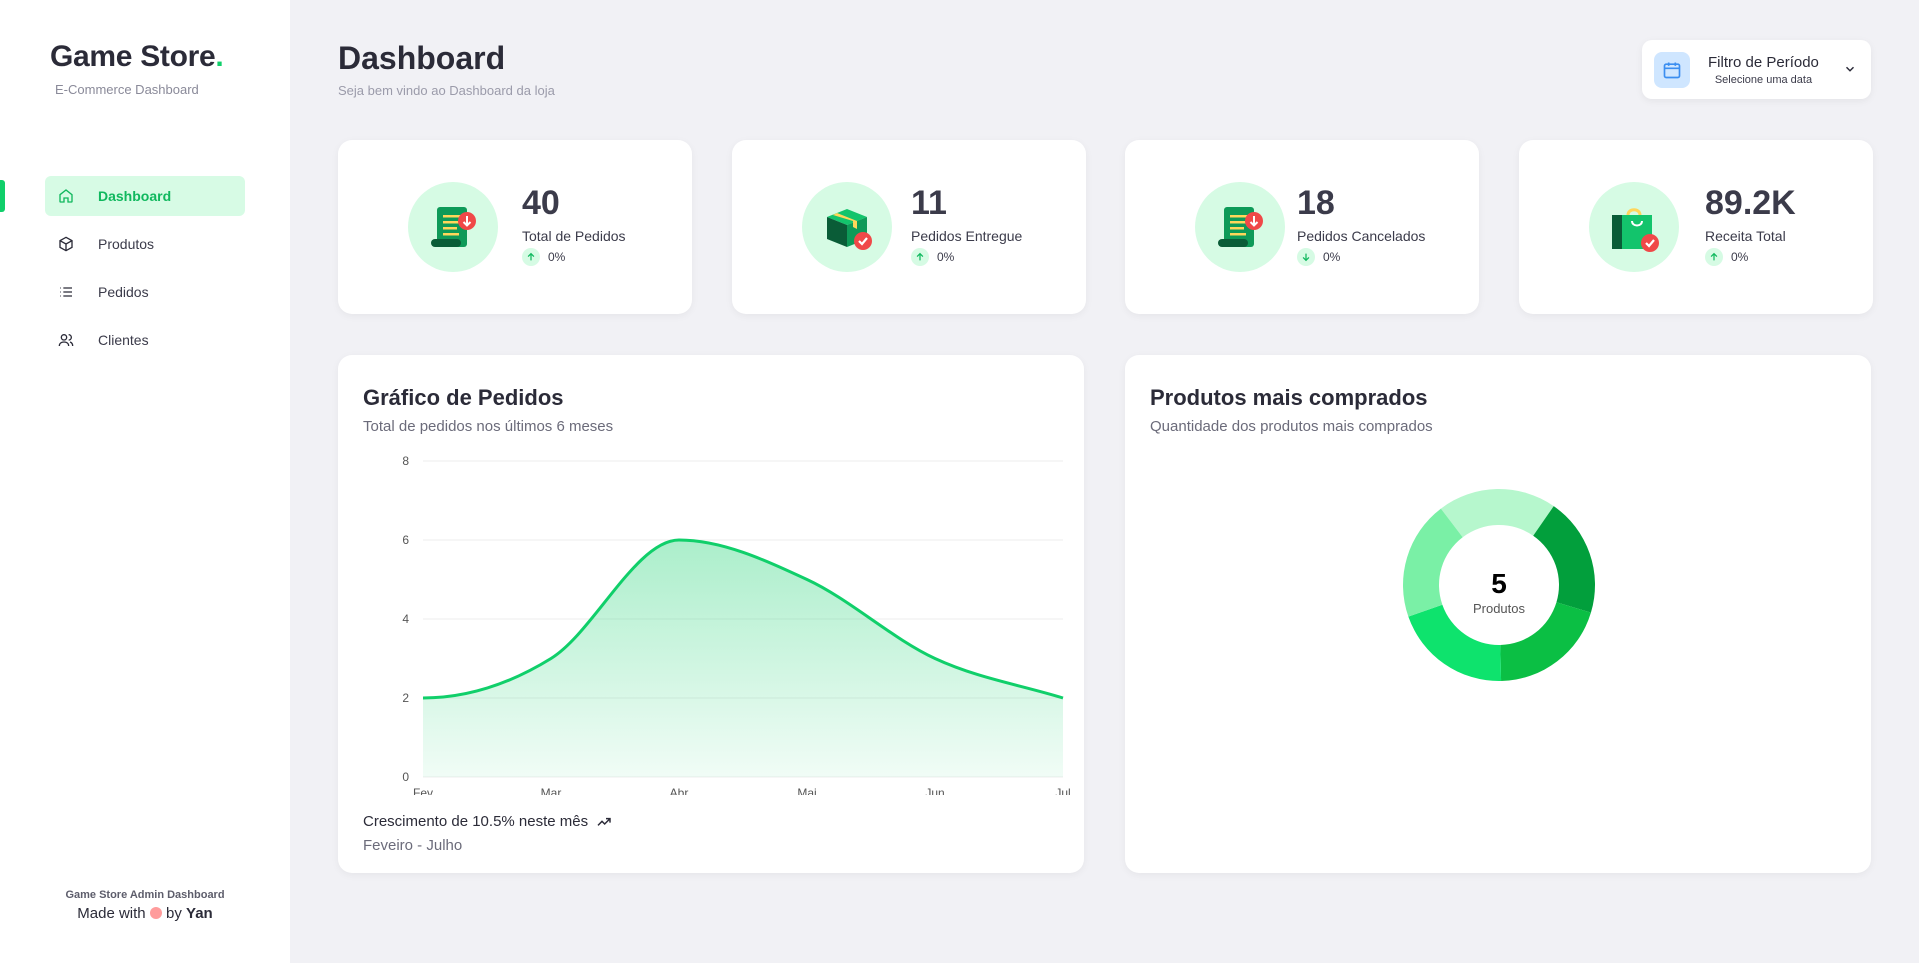  I want to click on package-delivered-icon, so click(847, 227).